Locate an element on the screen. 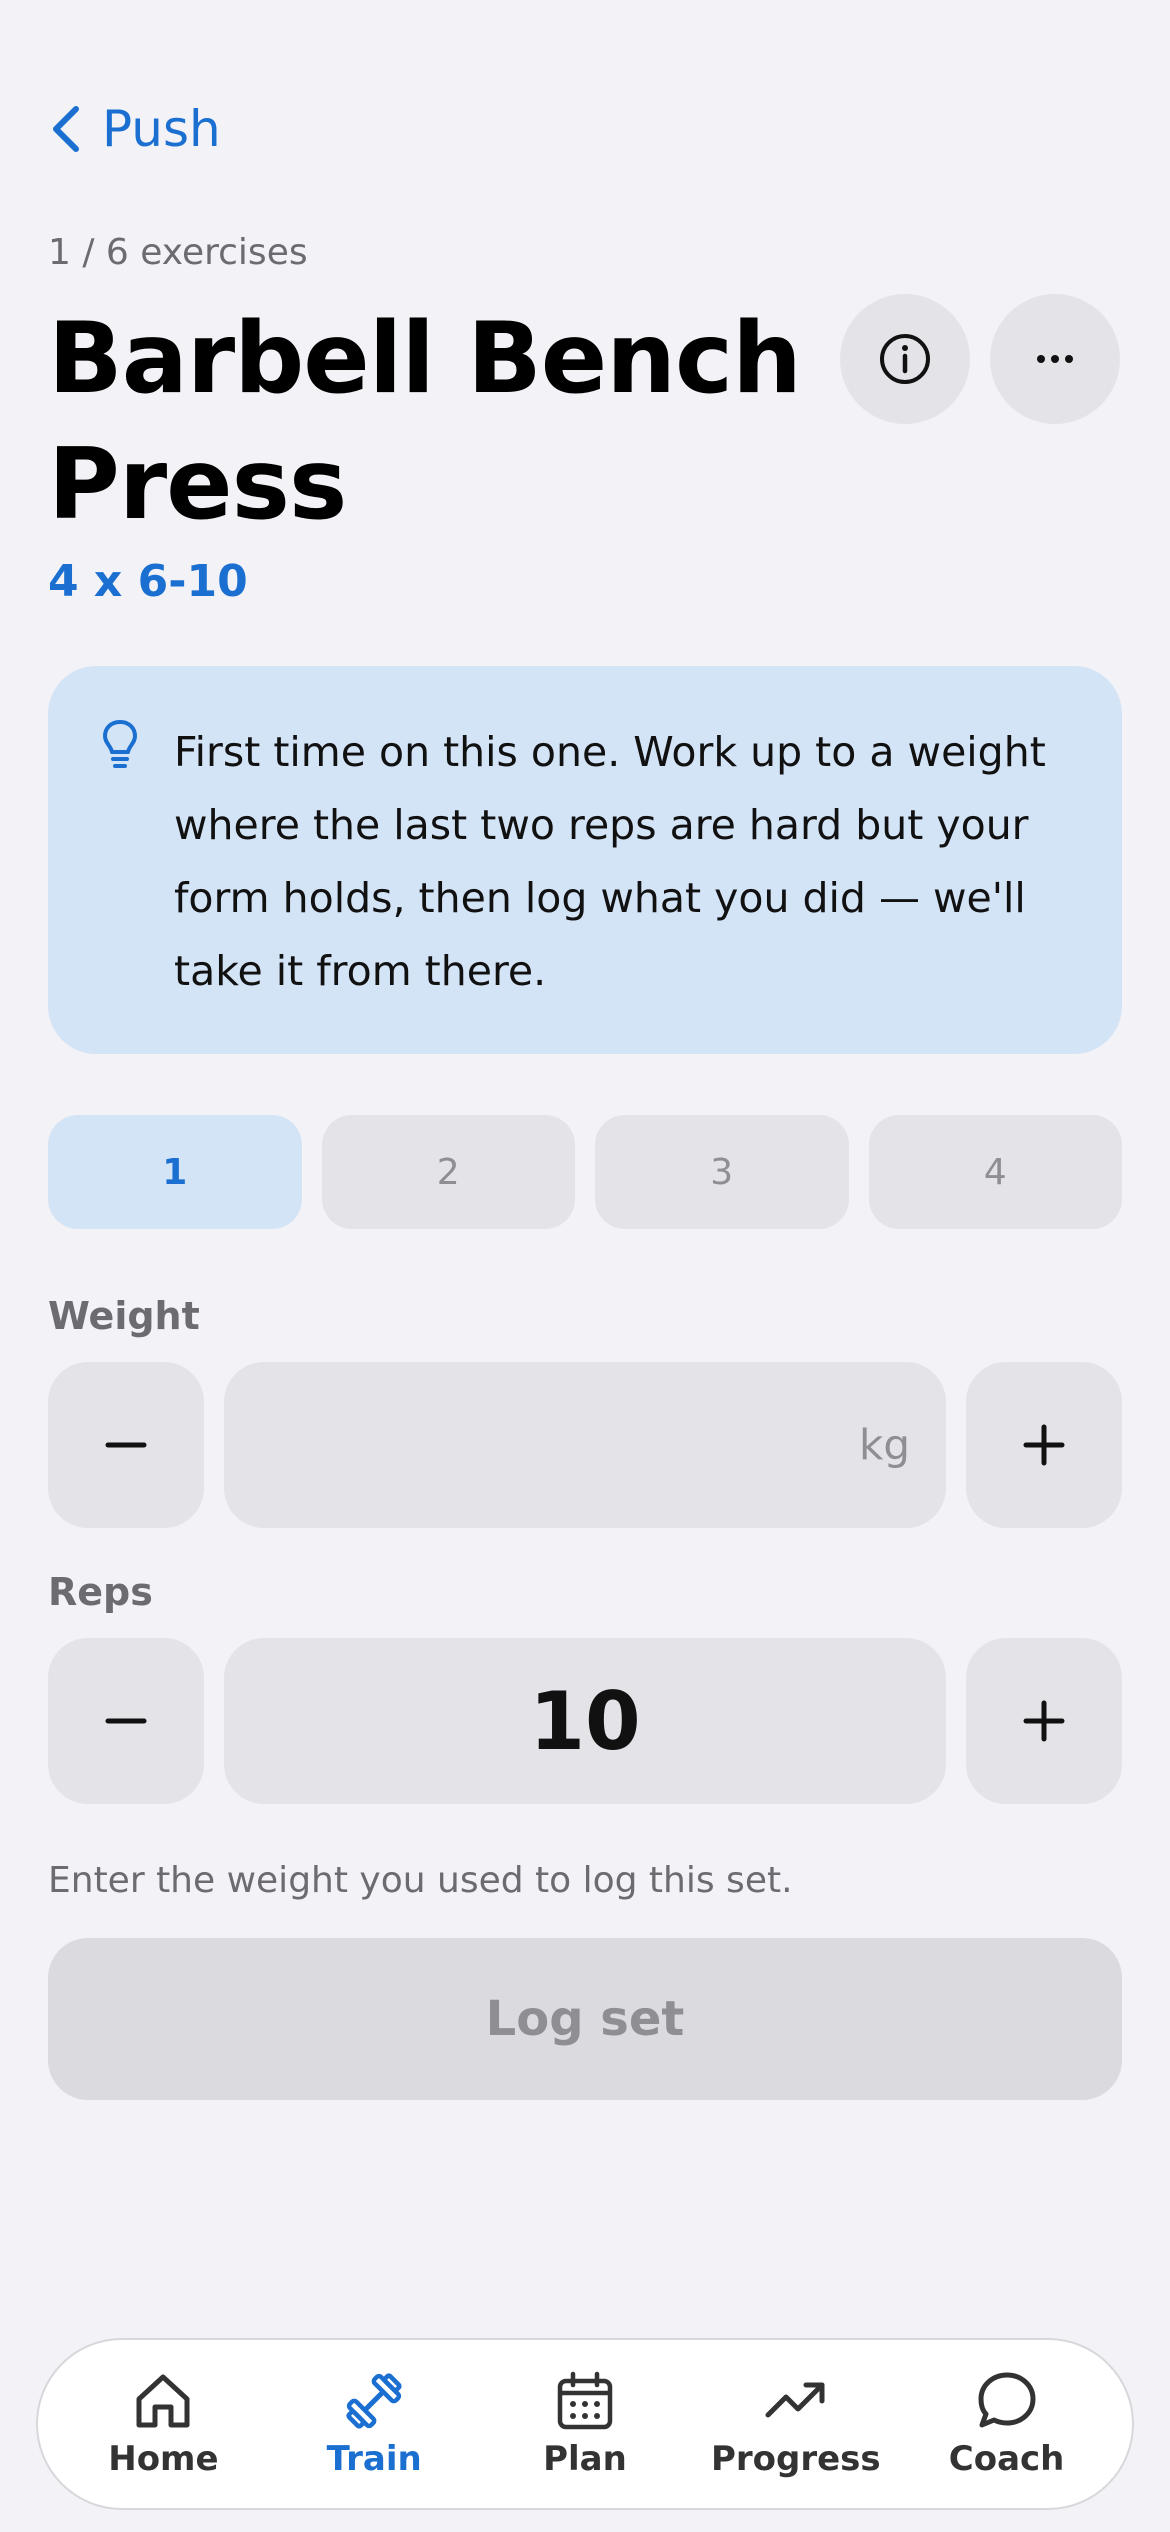 Image resolution: width=1170 pixels, height=2532 pixels. tab-bar: Home Train Plan Progress Coach is located at coordinates (585, 2424).